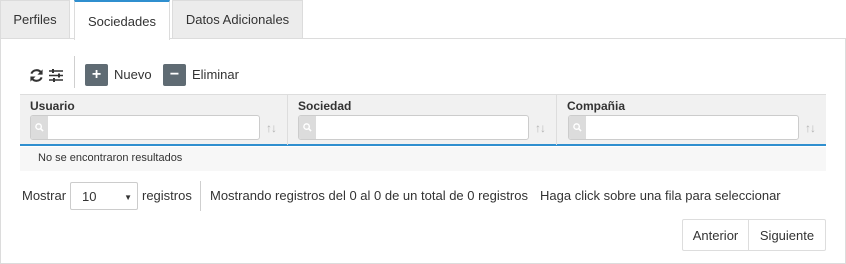 Image resolution: width=846 pixels, height=264 pixels. What do you see at coordinates (122, 20) in the screenshot?
I see `tab-sociedades: Sociedades` at bounding box center [122, 20].